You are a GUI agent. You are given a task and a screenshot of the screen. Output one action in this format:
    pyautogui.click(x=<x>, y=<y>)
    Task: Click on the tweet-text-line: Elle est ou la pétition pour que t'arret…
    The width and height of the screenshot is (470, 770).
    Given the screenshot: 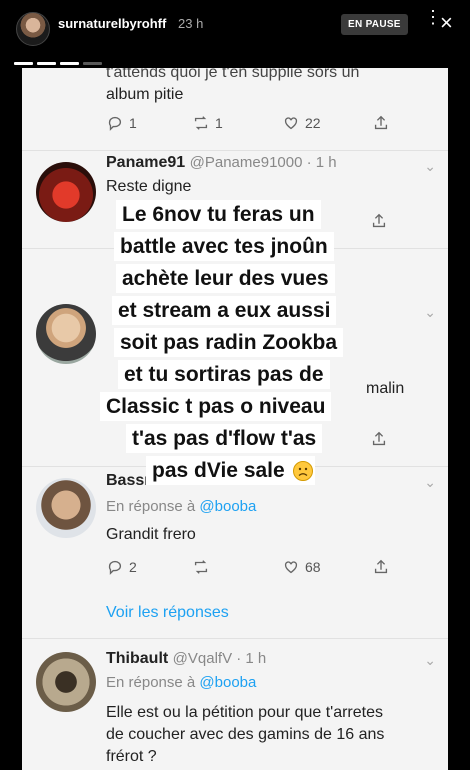 What is the action you would take?
    pyautogui.click(x=244, y=712)
    